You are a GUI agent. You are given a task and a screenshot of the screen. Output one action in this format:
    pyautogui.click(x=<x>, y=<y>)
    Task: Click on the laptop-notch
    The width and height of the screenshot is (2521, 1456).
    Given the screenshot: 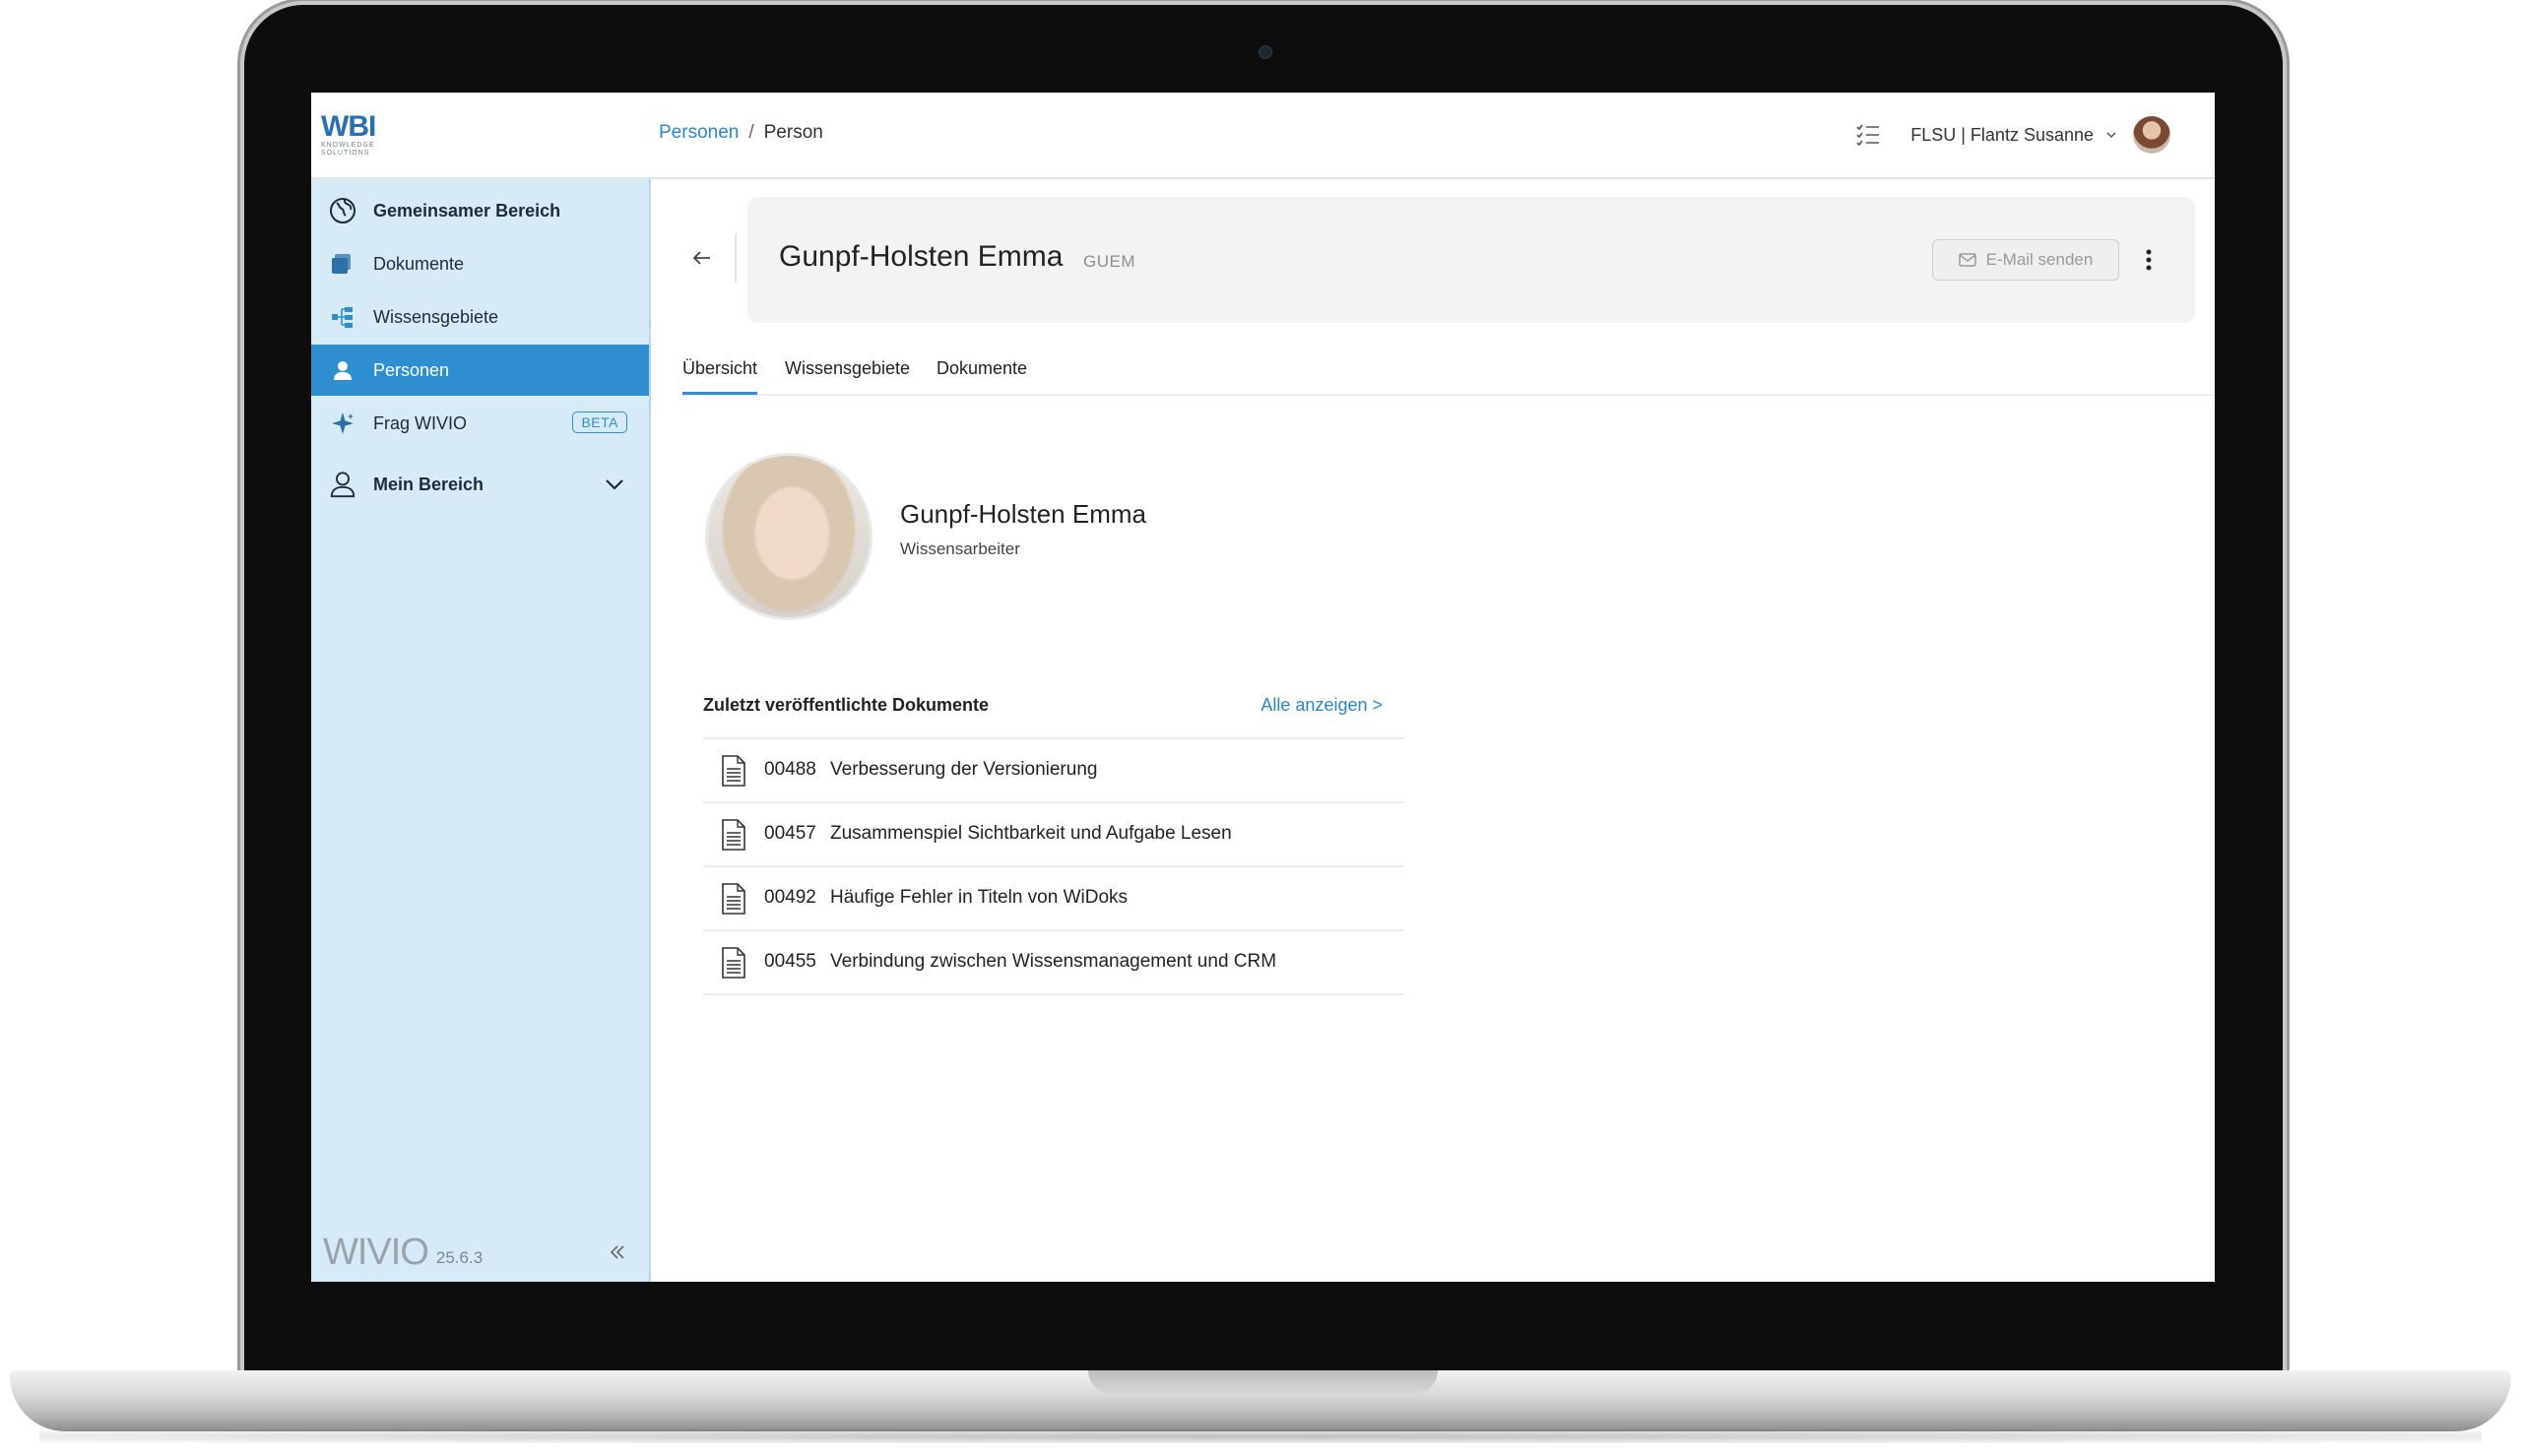 What is the action you would take?
    pyautogui.click(x=1263, y=1382)
    